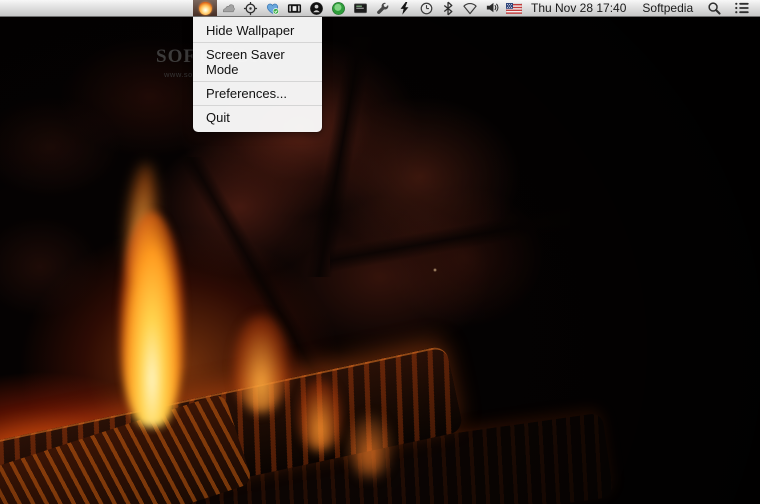  What do you see at coordinates (514, 8) in the screenshot?
I see `us-flag-icon` at bounding box center [514, 8].